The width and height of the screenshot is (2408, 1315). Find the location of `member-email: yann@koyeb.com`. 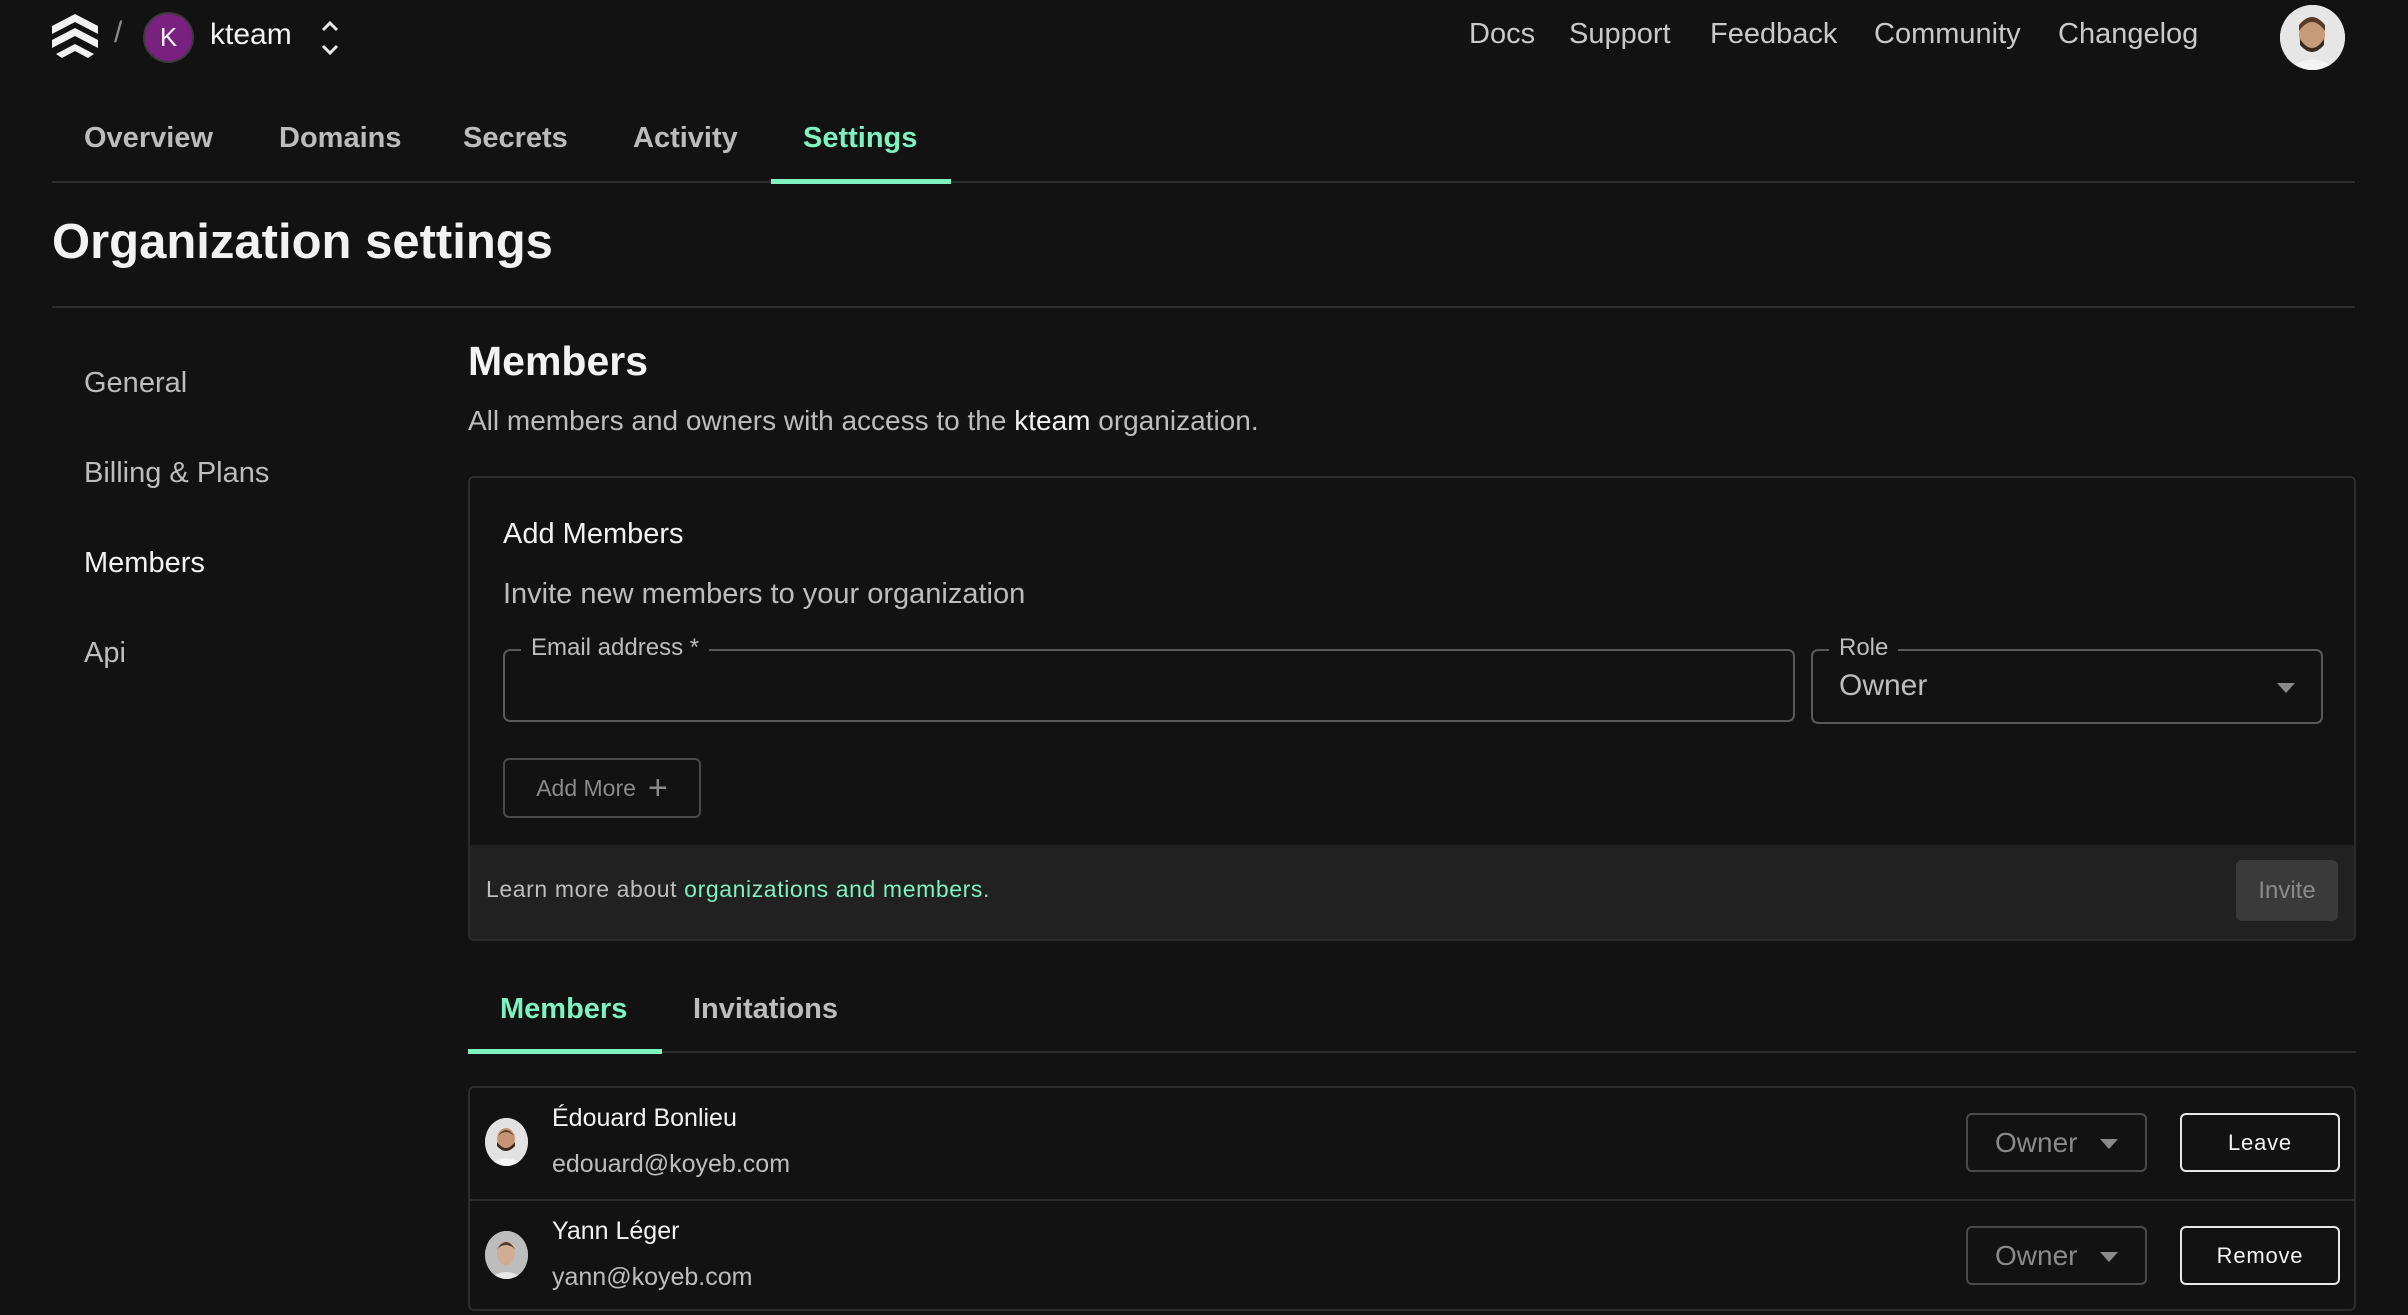

member-email: yann@koyeb.com is located at coordinates (652, 1277).